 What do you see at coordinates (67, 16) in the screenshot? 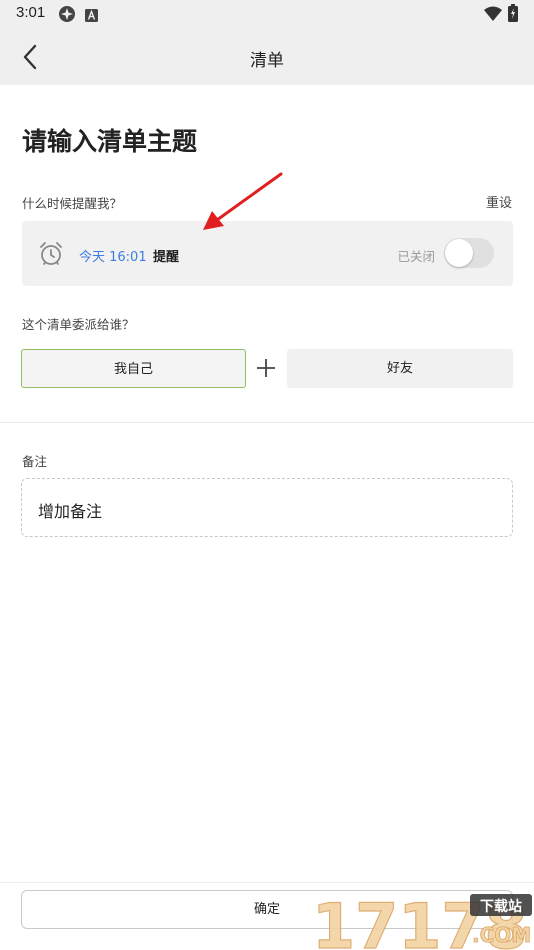
I see `app-notification-icon` at bounding box center [67, 16].